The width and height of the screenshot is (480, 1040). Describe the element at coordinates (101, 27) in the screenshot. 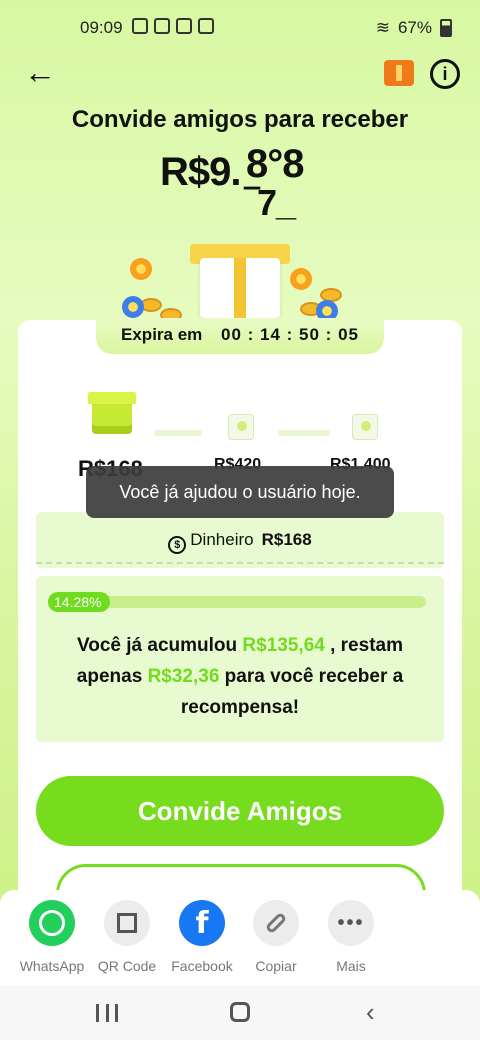

I see `status-time: 09:09` at that location.